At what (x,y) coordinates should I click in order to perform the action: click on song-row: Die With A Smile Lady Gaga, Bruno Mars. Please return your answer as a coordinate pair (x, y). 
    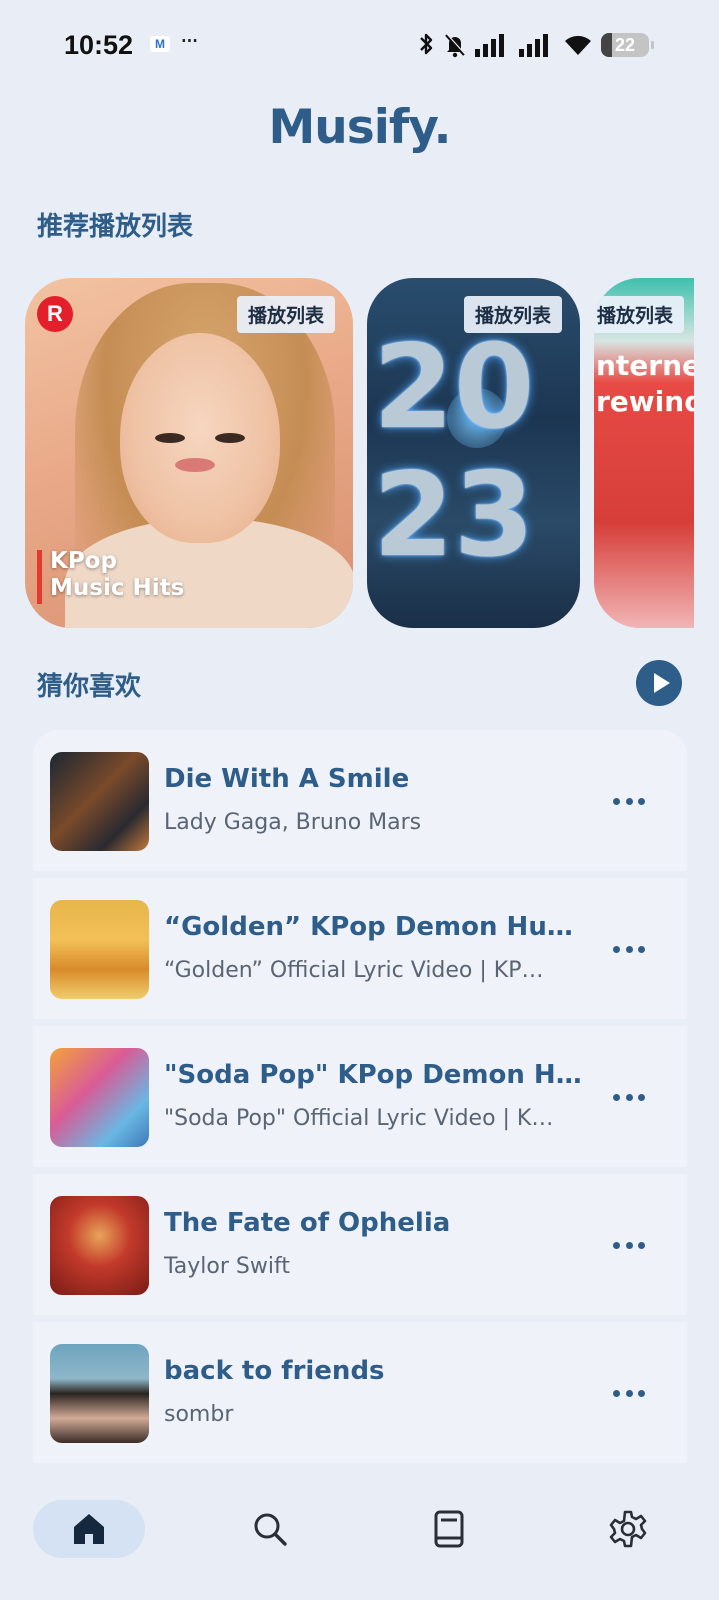
    Looking at the image, I should click on (360, 800).